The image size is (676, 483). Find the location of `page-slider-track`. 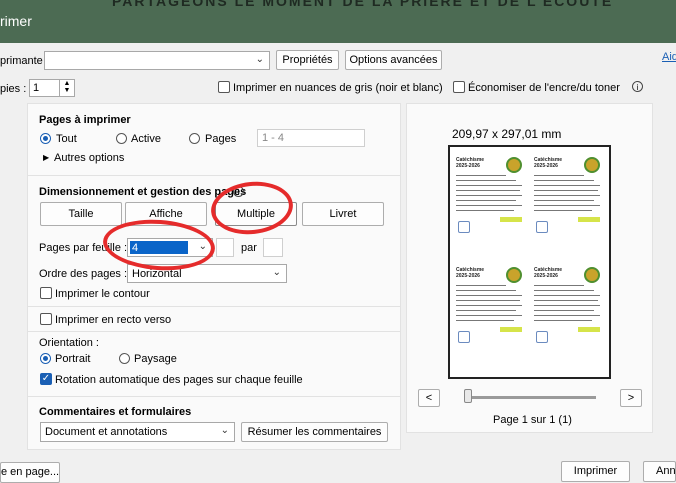

page-slider-track is located at coordinates (532, 397).